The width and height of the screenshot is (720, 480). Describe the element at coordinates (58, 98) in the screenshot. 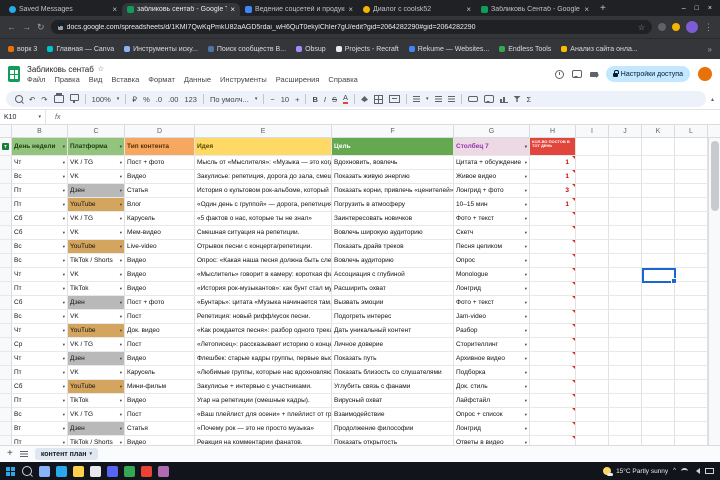

I see `print-icon` at that location.